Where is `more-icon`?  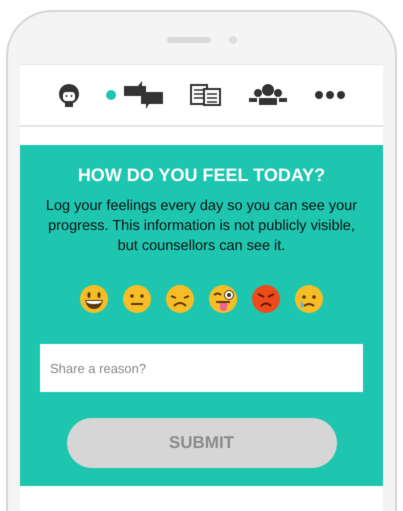 more-icon is located at coordinates (330, 95).